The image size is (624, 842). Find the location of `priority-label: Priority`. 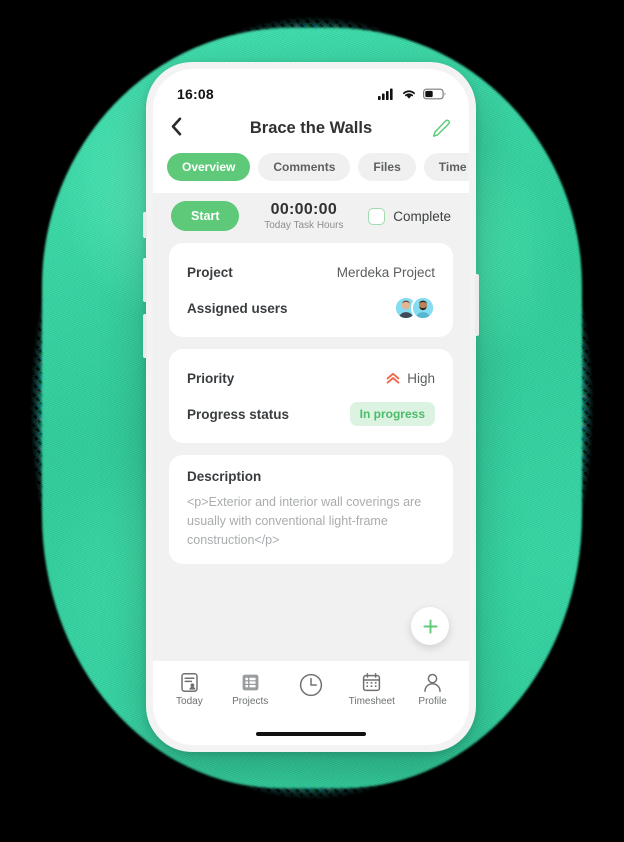

priority-label: Priority is located at coordinates (211, 378).